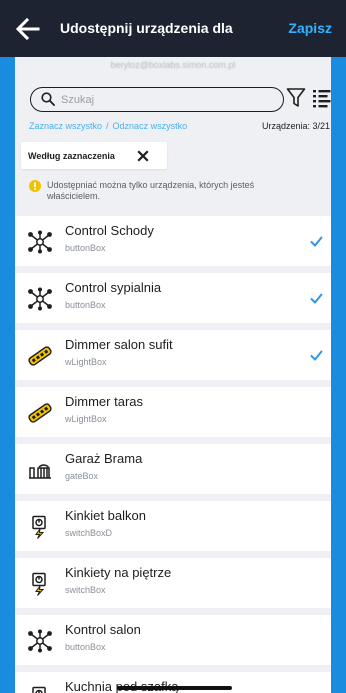 The width and height of the screenshot is (346, 693). Describe the element at coordinates (173, 469) in the screenshot. I see `device-row: Garaż Brama gateBox` at that location.